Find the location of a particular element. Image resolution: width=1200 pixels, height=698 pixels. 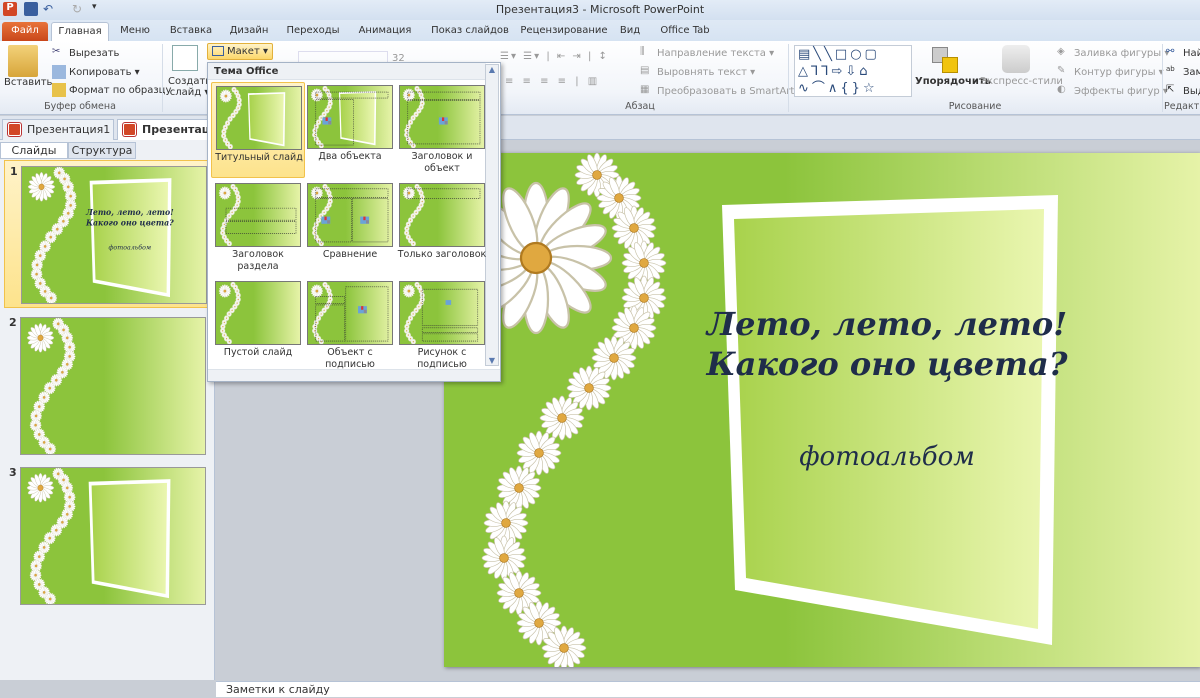

layout-option: Два объекта is located at coordinates (350, 130).